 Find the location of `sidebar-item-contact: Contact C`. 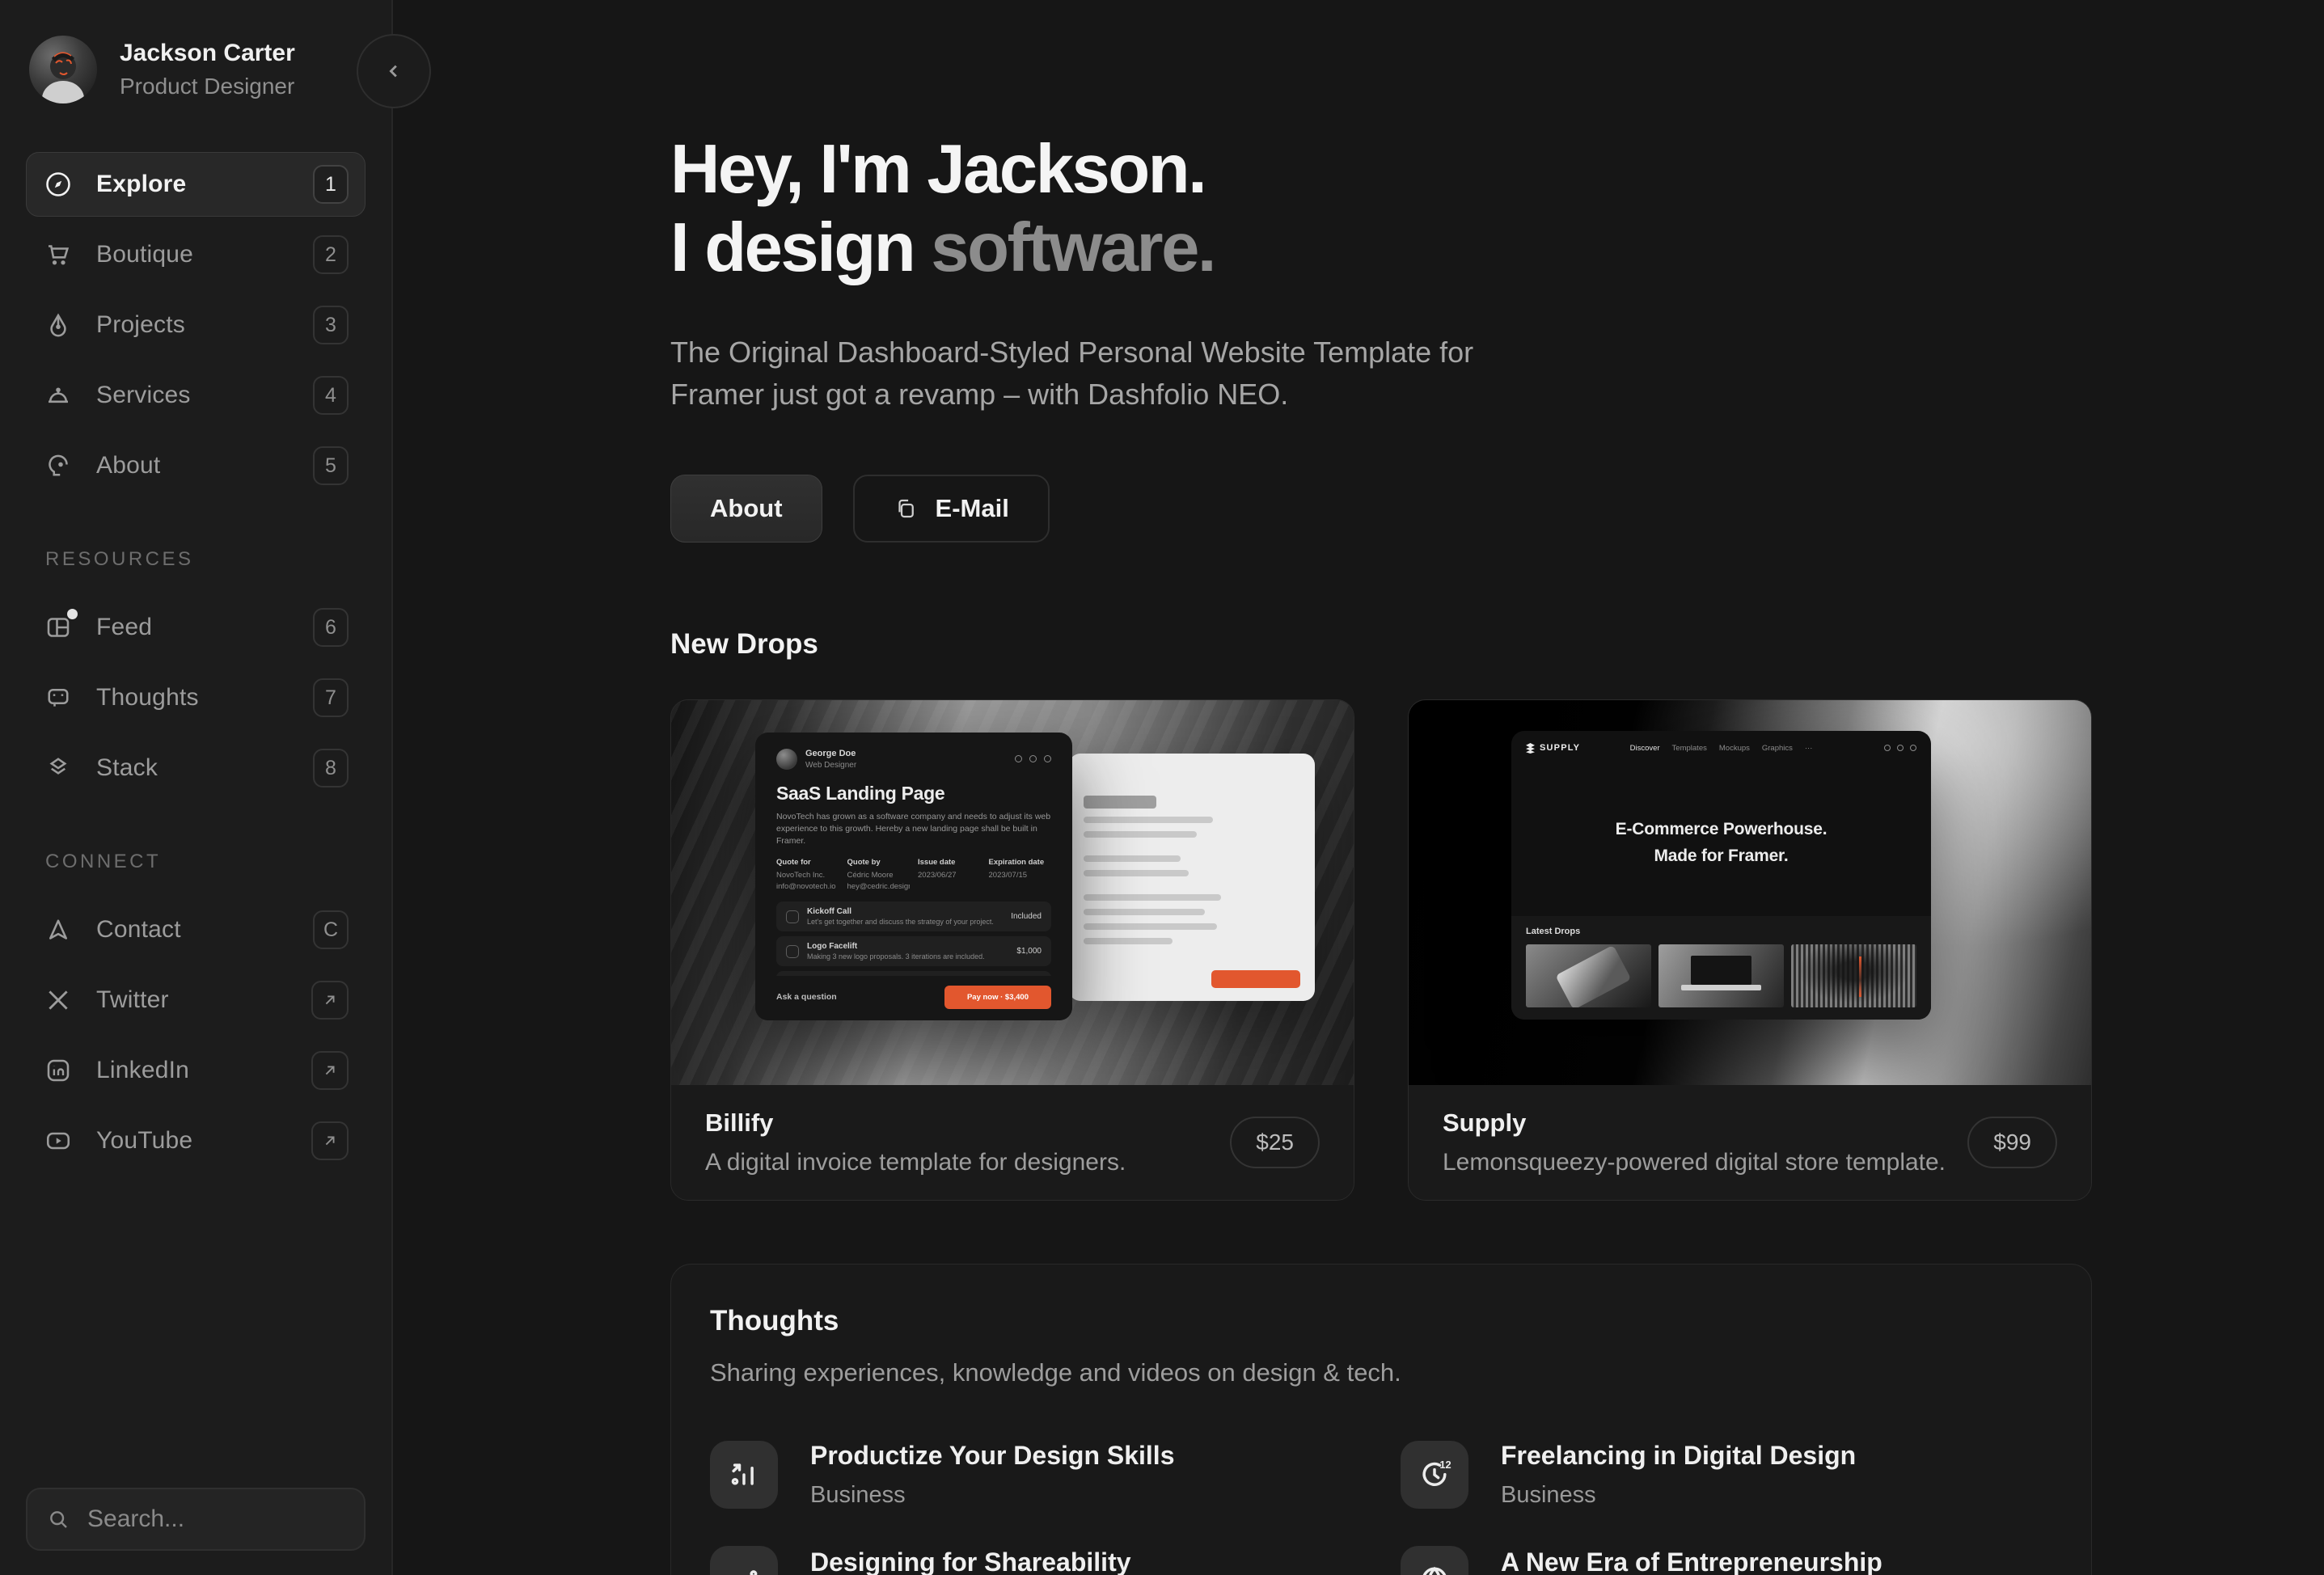

sidebar-item-contact: Contact C is located at coordinates (196, 929).